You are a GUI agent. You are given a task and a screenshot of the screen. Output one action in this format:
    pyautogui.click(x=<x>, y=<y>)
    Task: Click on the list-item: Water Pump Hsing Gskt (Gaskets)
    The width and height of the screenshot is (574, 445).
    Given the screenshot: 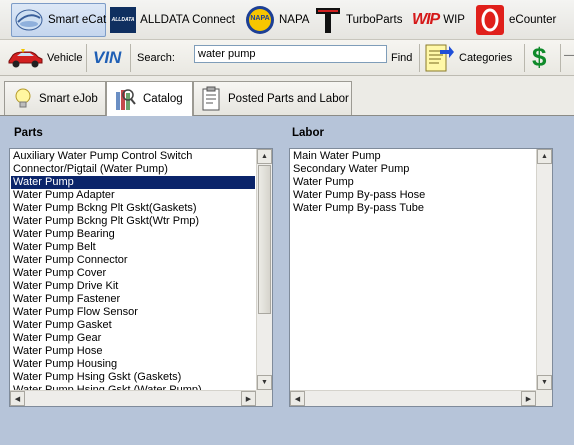 What is the action you would take?
    pyautogui.click(x=133, y=377)
    